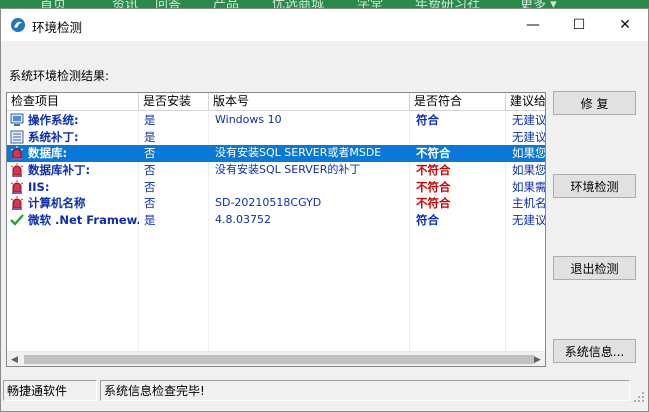 This screenshot has height=412, width=649. What do you see at coordinates (57, 27) in the screenshot?
I see `window-title: 环境检测` at bounding box center [57, 27].